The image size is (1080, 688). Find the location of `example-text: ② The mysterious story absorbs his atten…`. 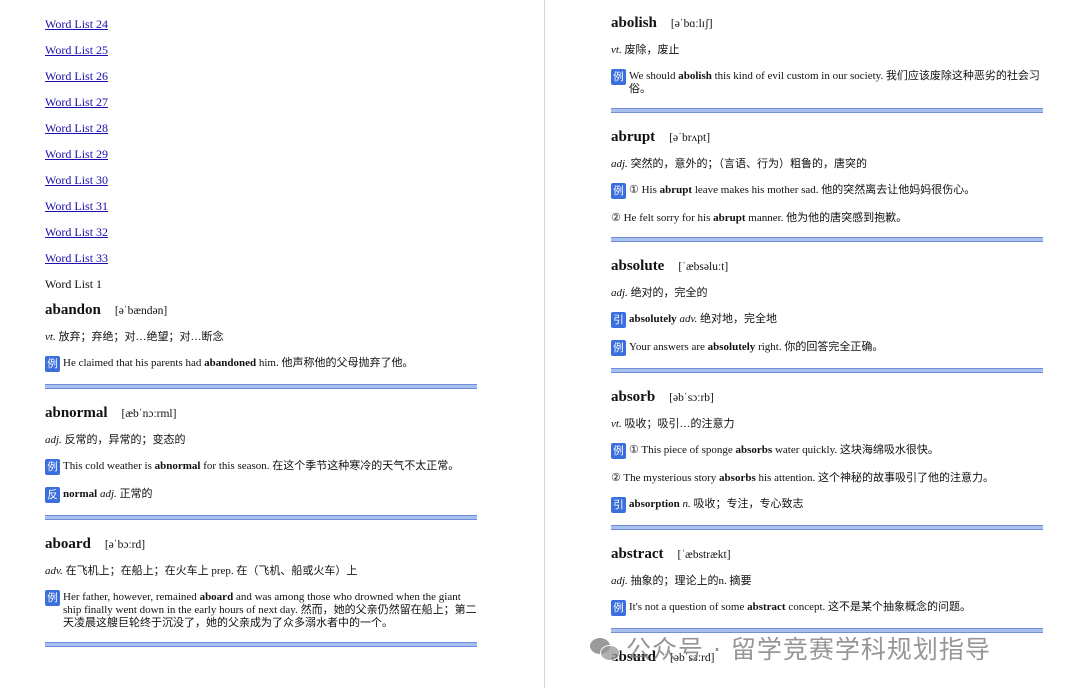

example-text: ② The mysterious story absorbs his atten… is located at coordinates (827, 478).